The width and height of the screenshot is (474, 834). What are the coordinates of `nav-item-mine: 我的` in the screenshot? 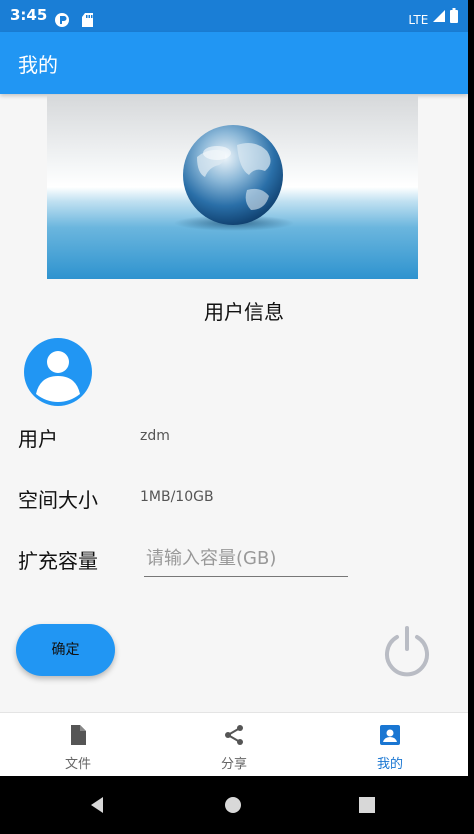 It's located at (390, 745).